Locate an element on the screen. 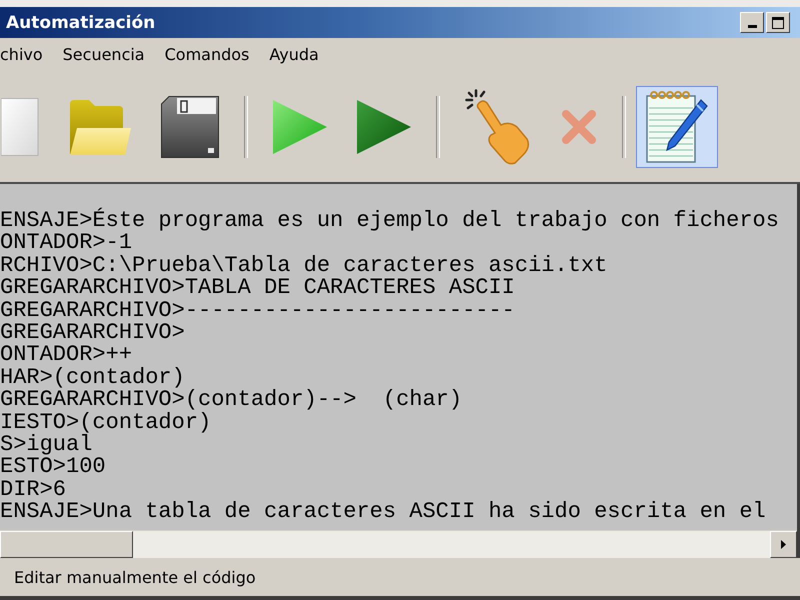  minimize-button is located at coordinates (752, 22).